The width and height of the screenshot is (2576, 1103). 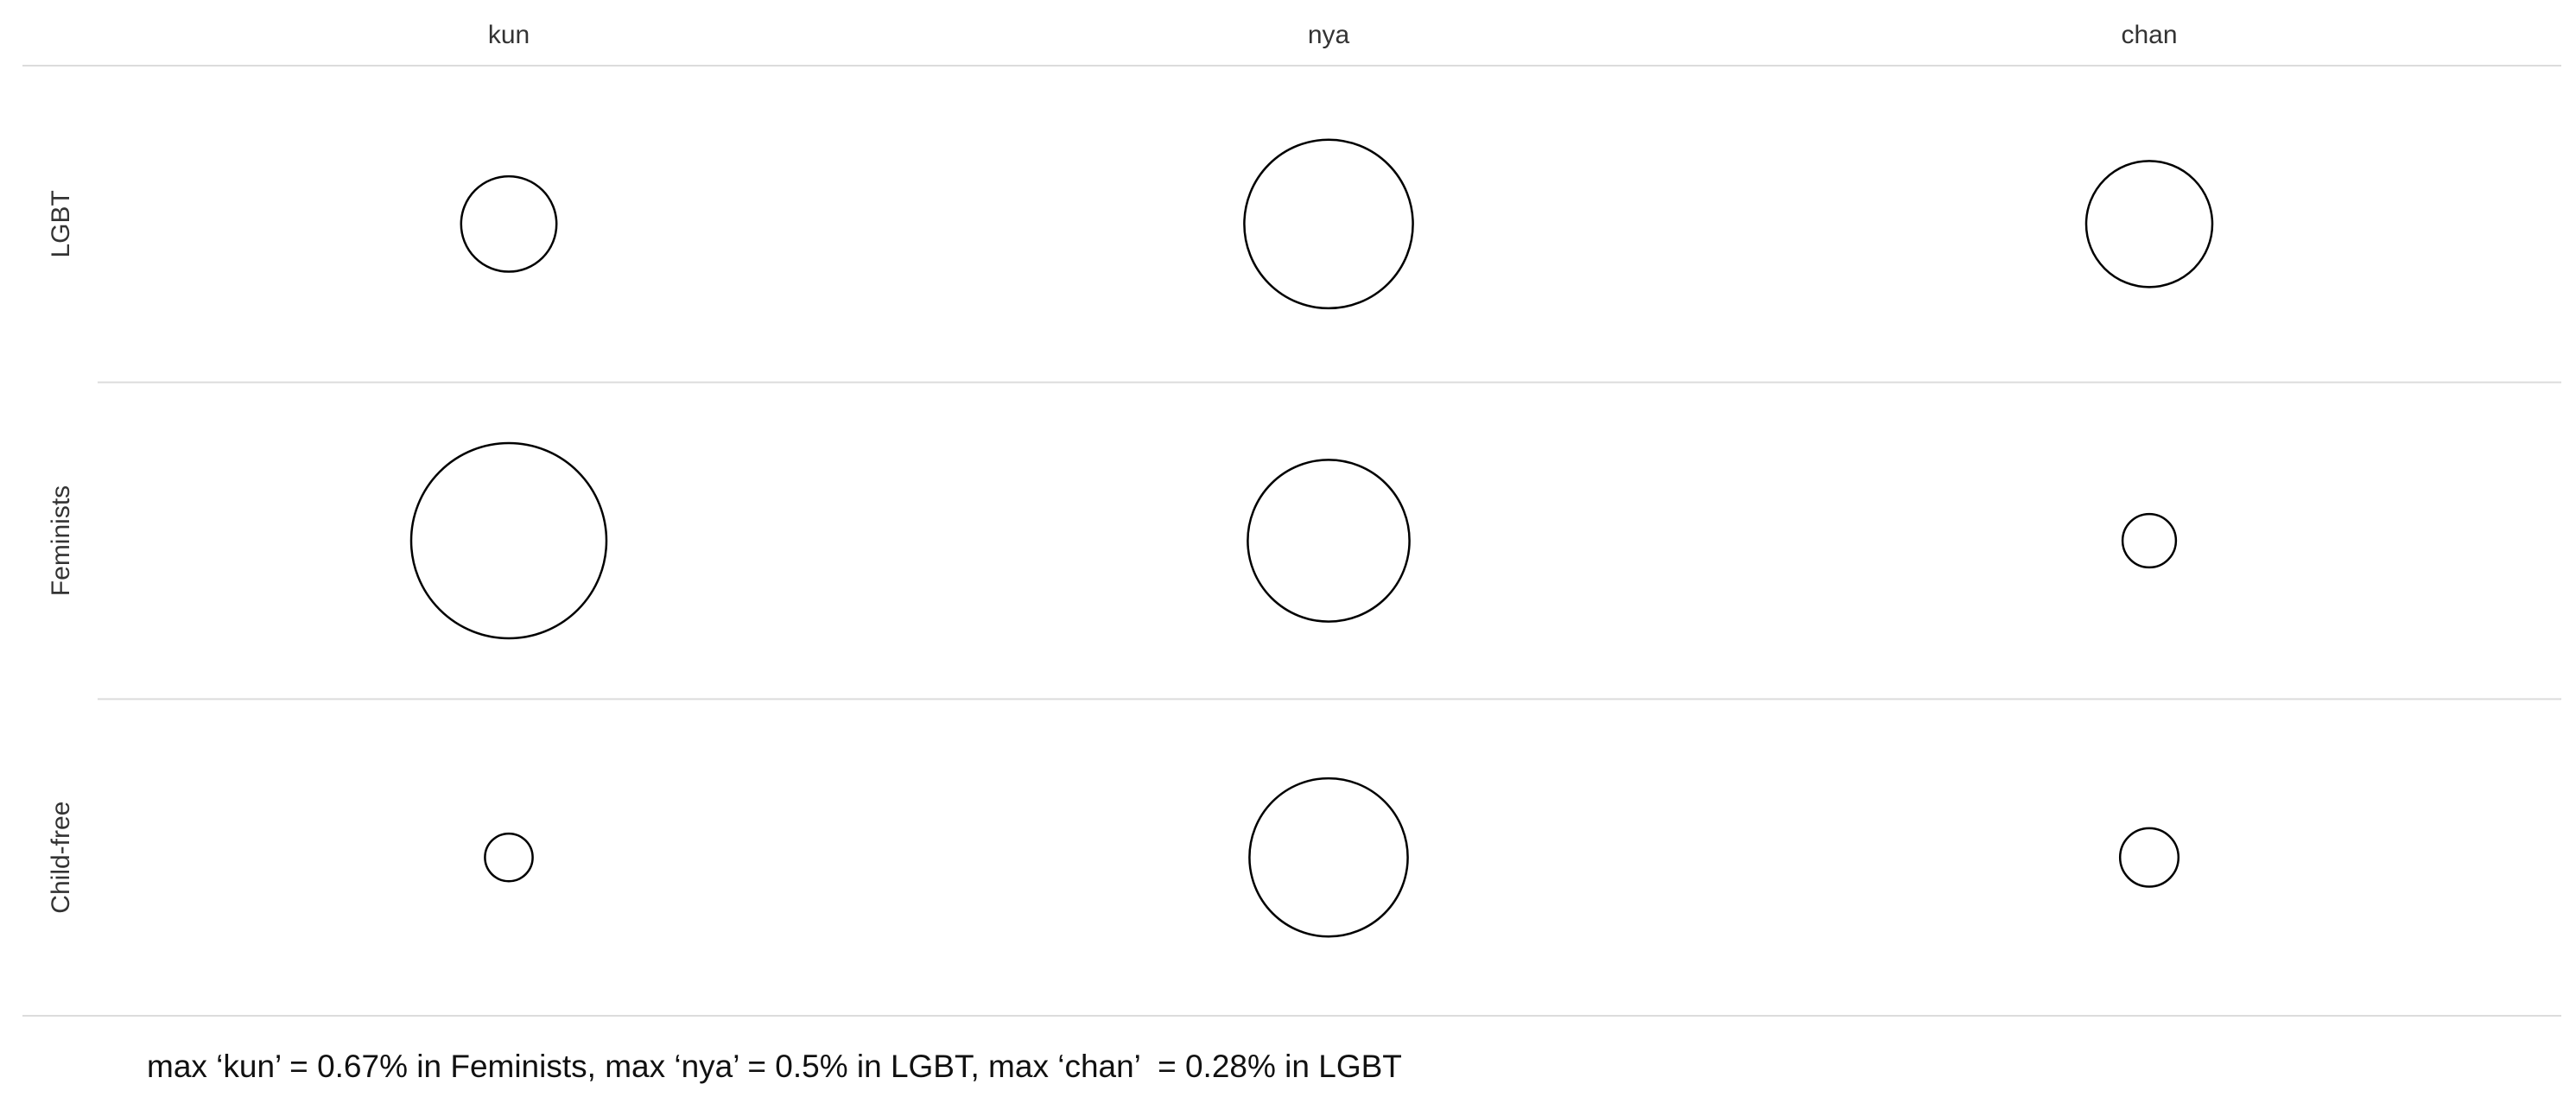 I want to click on row-label: LGBT, so click(x=61, y=223).